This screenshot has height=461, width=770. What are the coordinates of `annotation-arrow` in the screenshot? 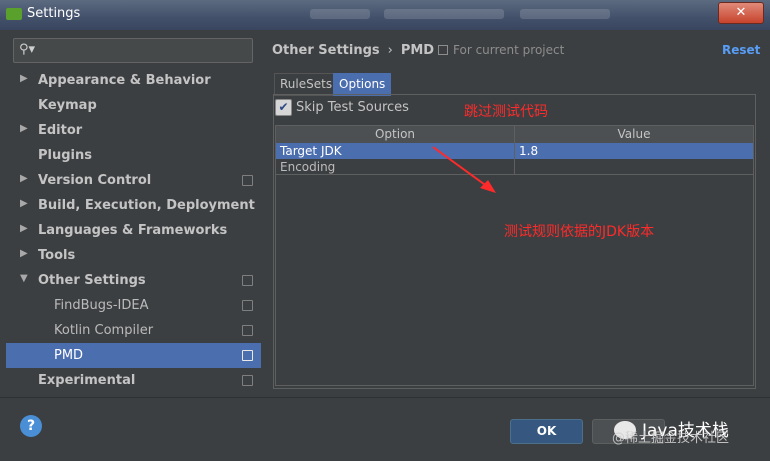 It's located at (464, 169).